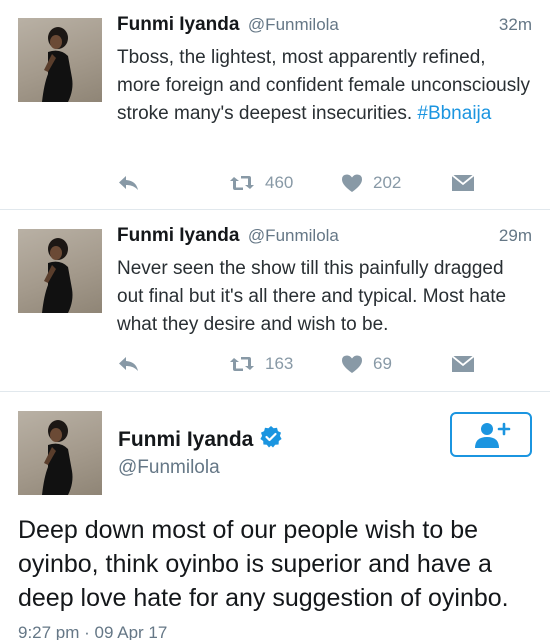 The image size is (550, 640). Describe the element at coordinates (454, 113) in the screenshot. I see `hashtag-link: #Bbnaija` at that location.